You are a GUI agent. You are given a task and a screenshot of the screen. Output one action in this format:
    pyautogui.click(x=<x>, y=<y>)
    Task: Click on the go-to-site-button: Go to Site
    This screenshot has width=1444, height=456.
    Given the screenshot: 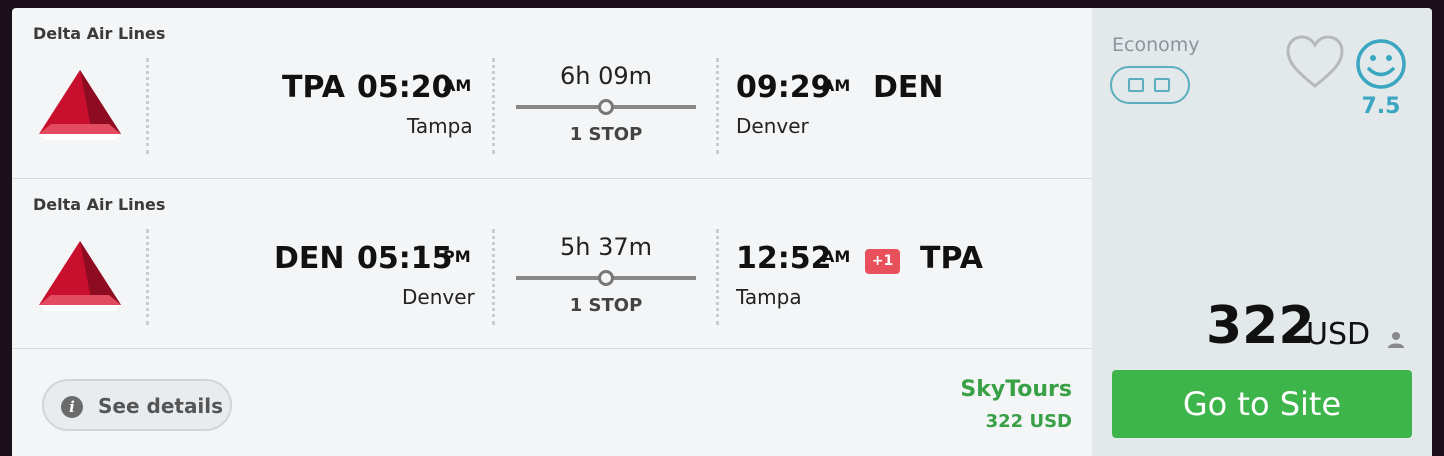 What is the action you would take?
    pyautogui.click(x=1262, y=404)
    